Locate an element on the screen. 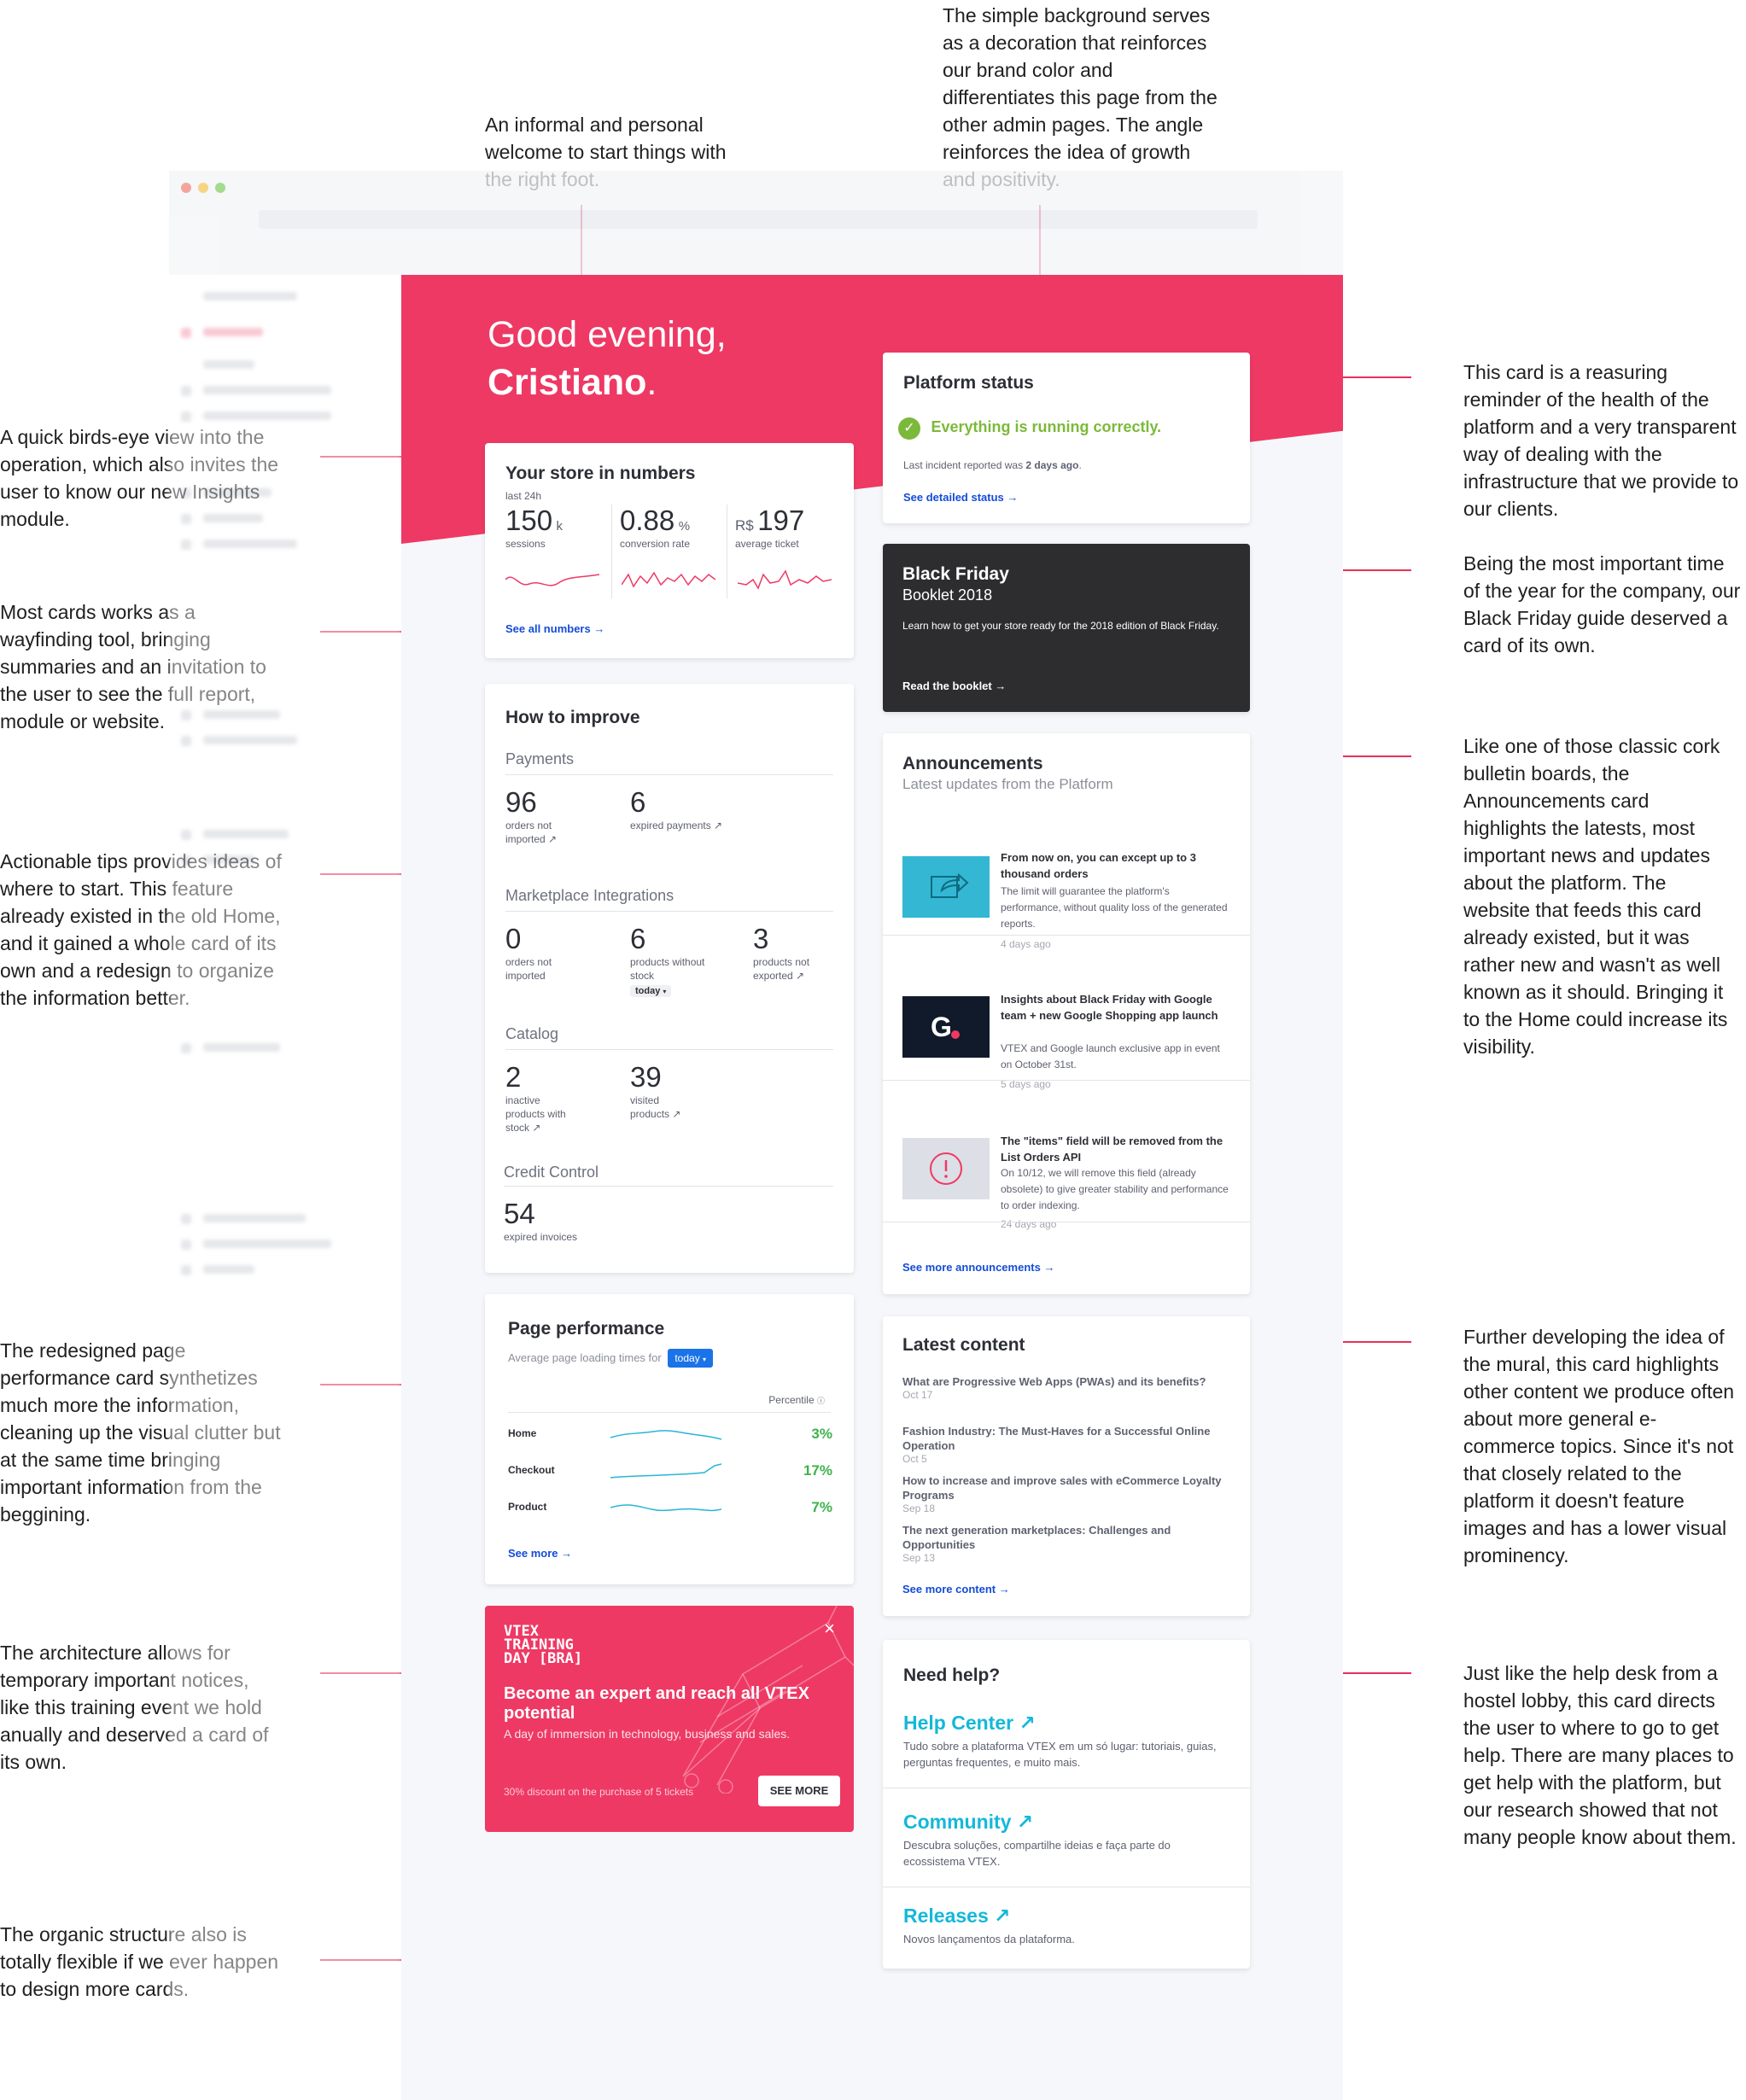 The height and width of the screenshot is (2100, 1746). see-more-performance-link: See more → is located at coordinates (540, 1554).